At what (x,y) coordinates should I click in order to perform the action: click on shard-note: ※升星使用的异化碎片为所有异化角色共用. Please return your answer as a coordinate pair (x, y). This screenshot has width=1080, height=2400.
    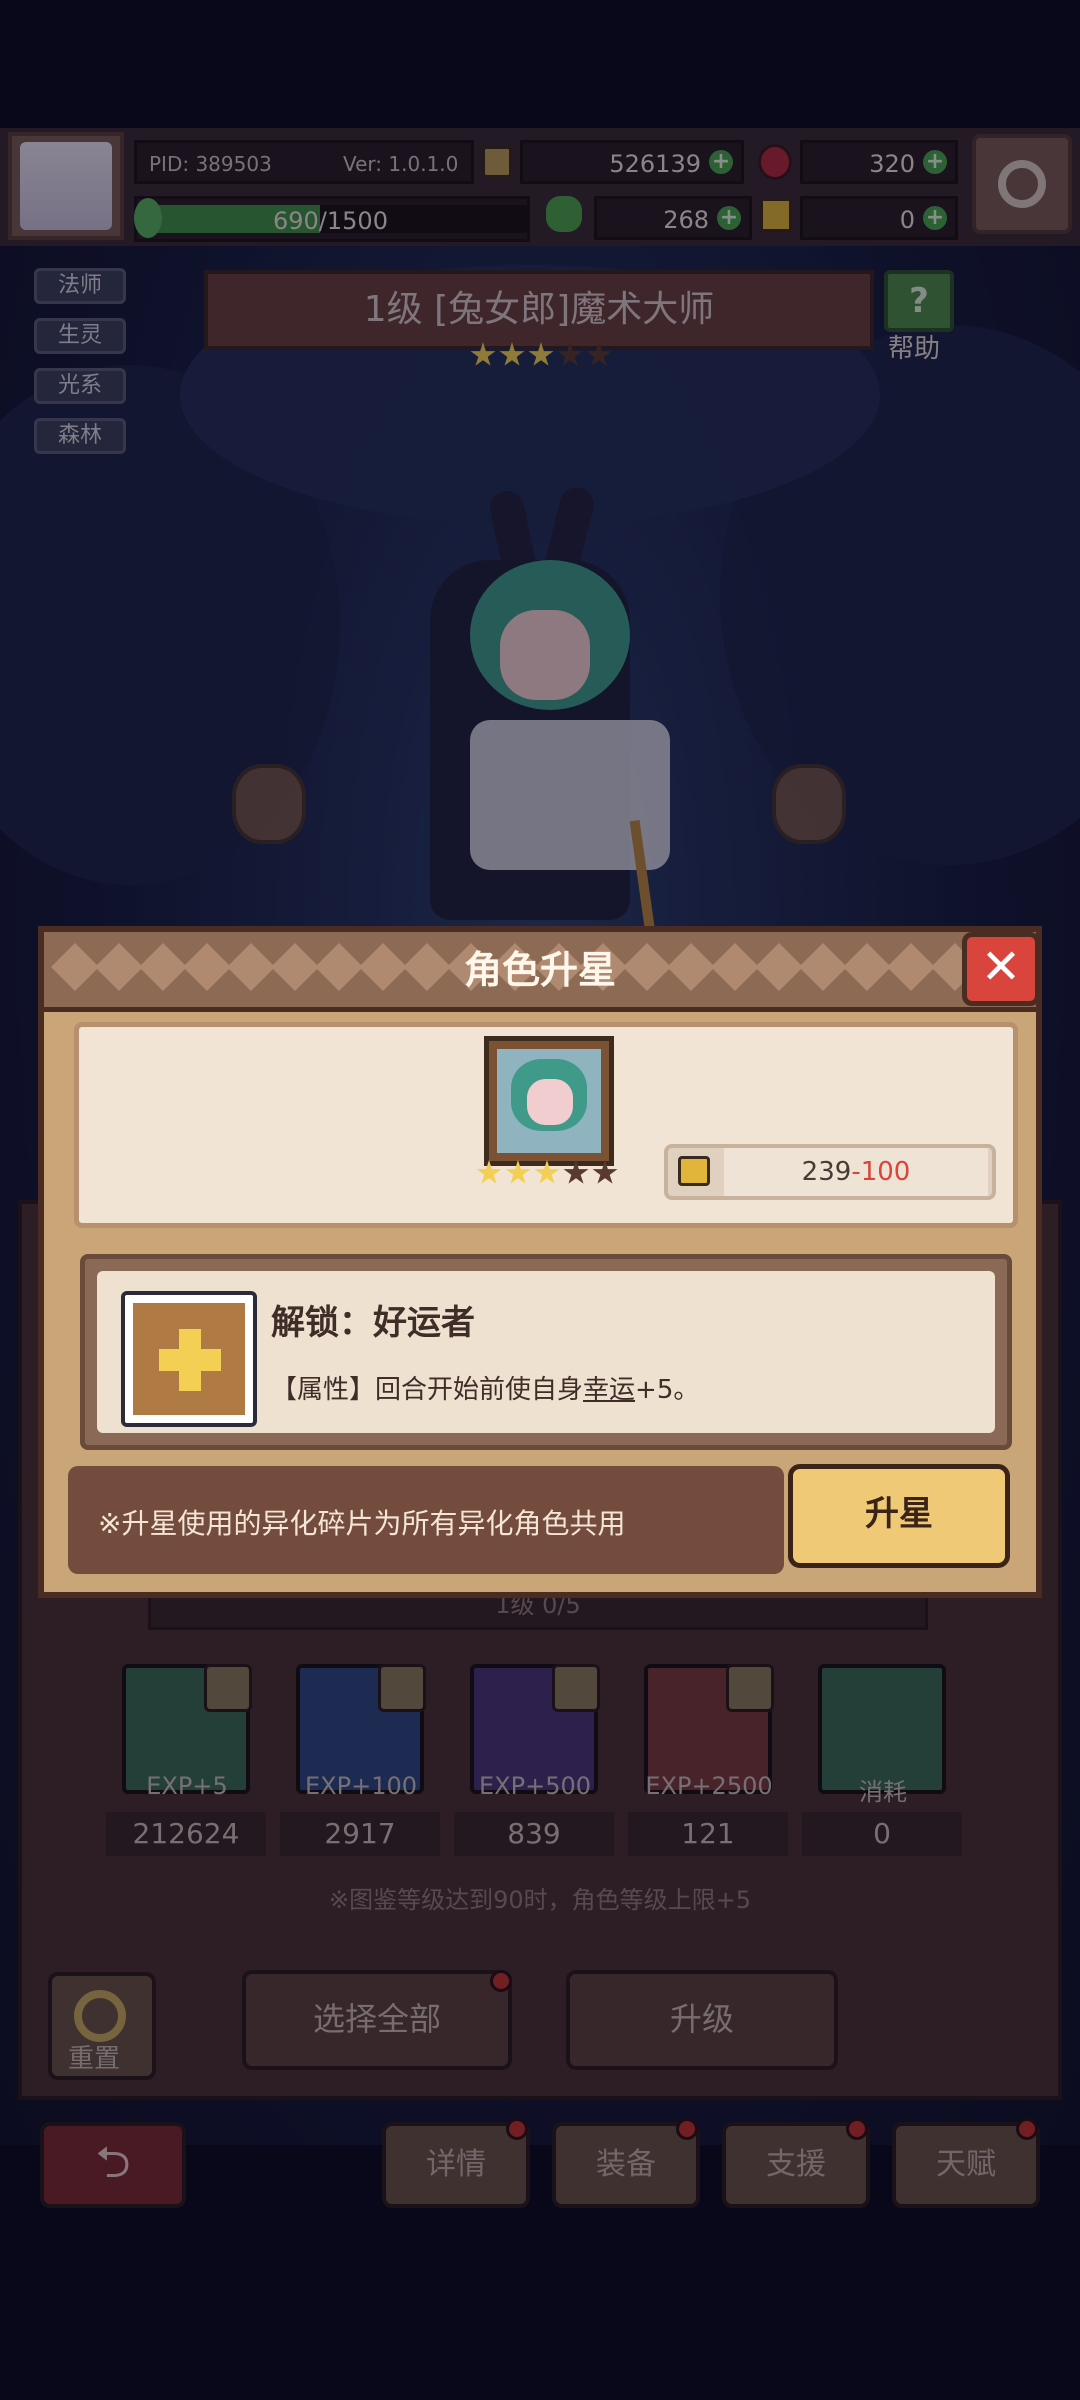
    Looking at the image, I should click on (362, 1523).